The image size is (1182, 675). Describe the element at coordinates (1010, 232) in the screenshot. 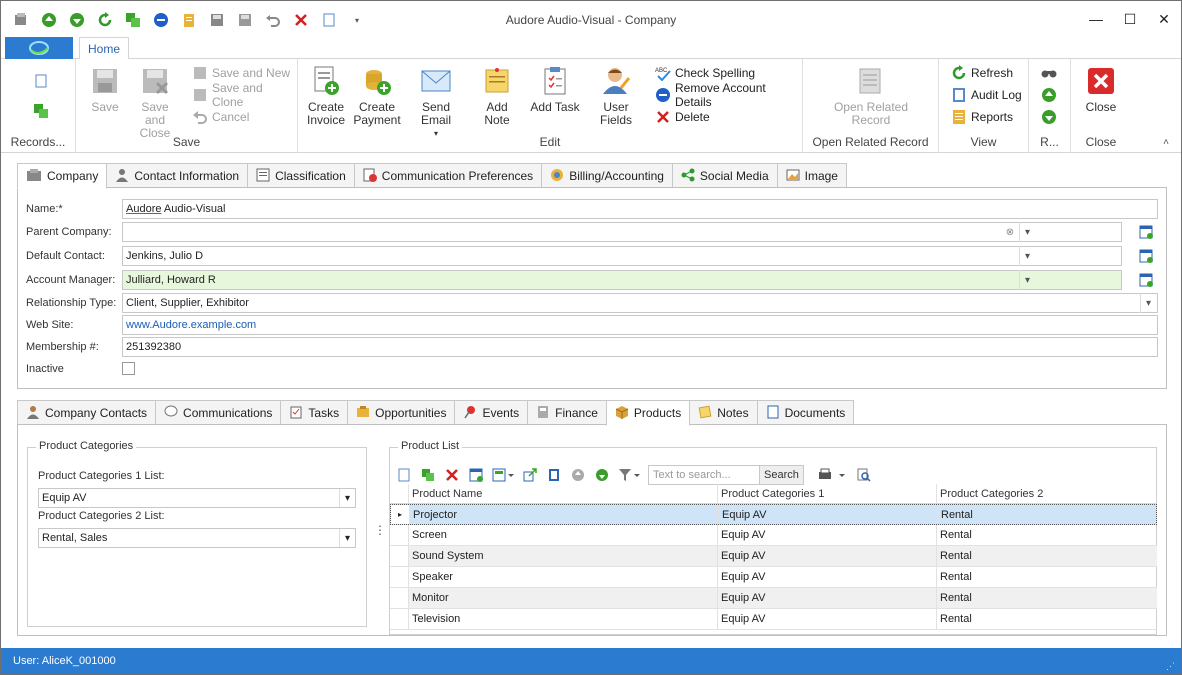

I see `clear-icon: ⊗` at that location.